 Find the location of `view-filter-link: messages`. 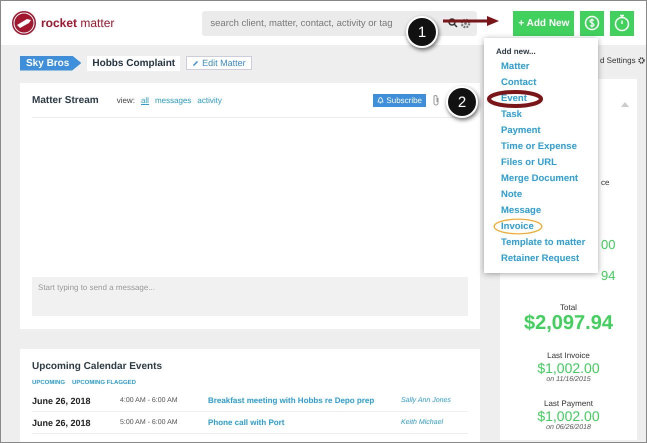

view-filter-link: messages is located at coordinates (173, 100).